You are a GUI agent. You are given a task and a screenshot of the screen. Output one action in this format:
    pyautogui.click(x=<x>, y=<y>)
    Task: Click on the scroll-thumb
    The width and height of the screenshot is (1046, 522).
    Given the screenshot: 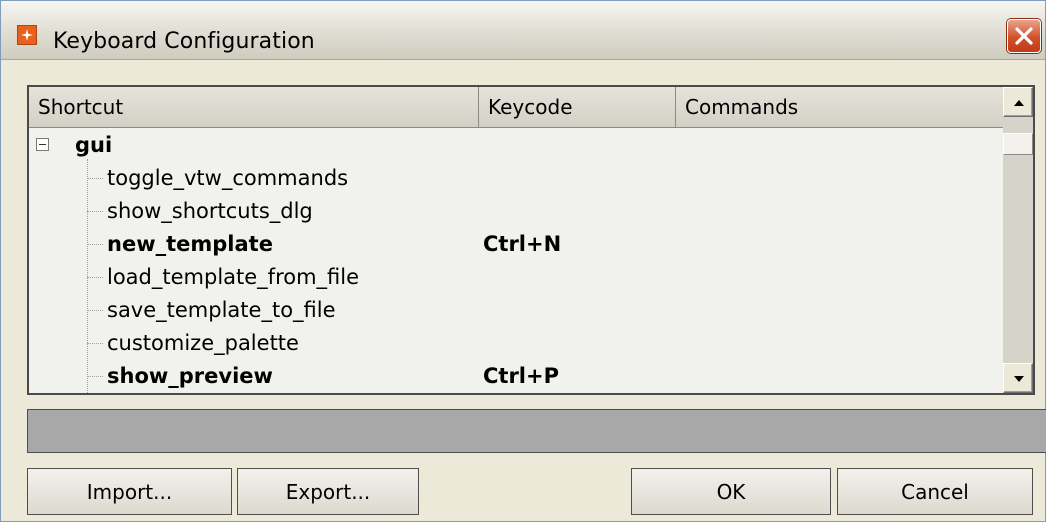 What is the action you would take?
    pyautogui.click(x=1018, y=144)
    